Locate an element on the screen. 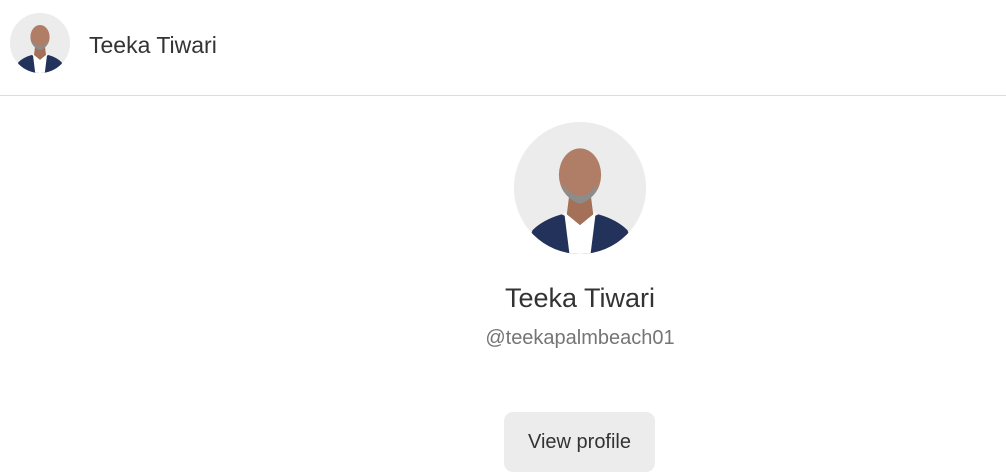  profile-handle: @teekapalmbeach01 is located at coordinates (580, 338).